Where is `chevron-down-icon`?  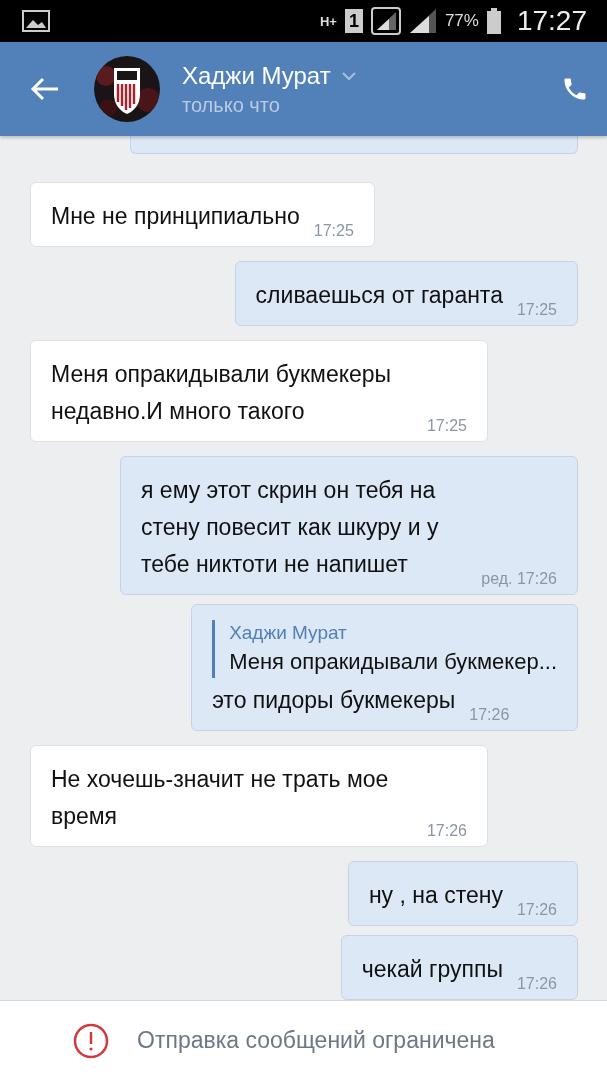
chevron-down-icon is located at coordinates (348, 75).